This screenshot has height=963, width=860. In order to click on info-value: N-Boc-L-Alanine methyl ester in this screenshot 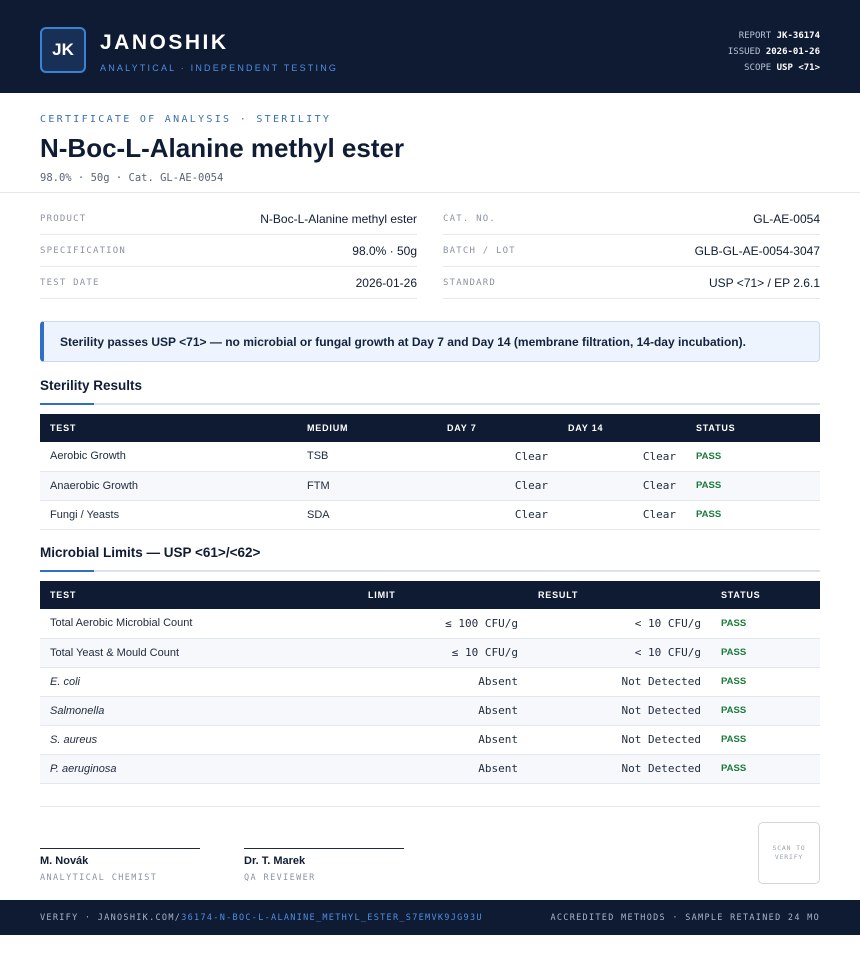, I will do `click(338, 218)`.